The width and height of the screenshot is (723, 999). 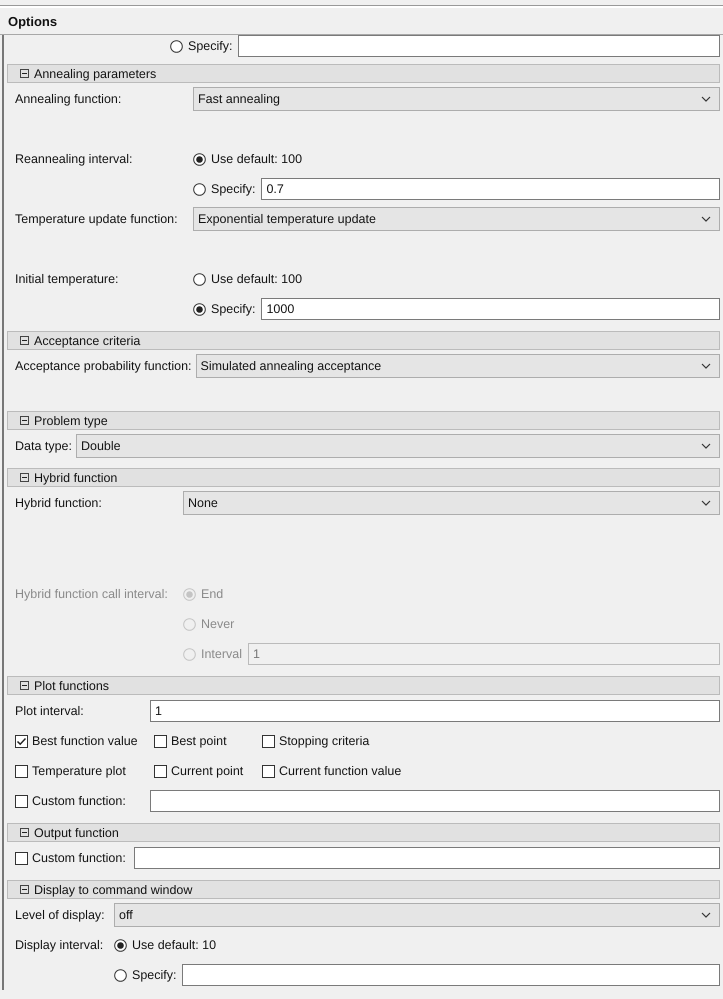 I want to click on section-header: Hybrid function, so click(x=363, y=477).